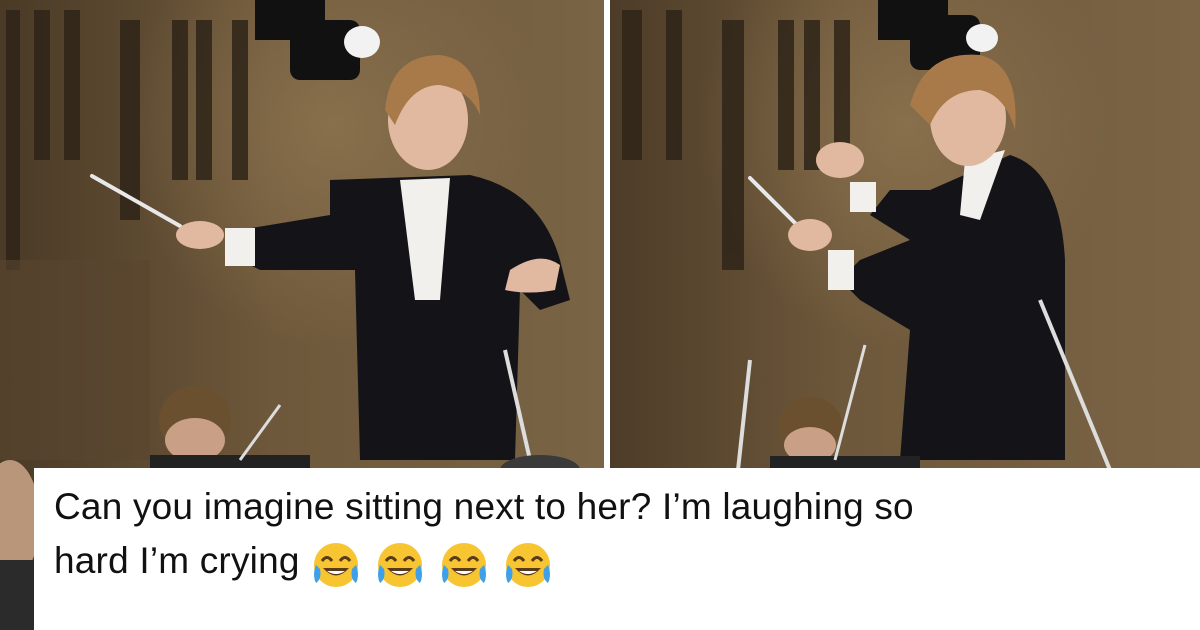 This screenshot has height=630, width=1200. Describe the element at coordinates (438, 563) in the screenshot. I see `emoji-row` at that location.